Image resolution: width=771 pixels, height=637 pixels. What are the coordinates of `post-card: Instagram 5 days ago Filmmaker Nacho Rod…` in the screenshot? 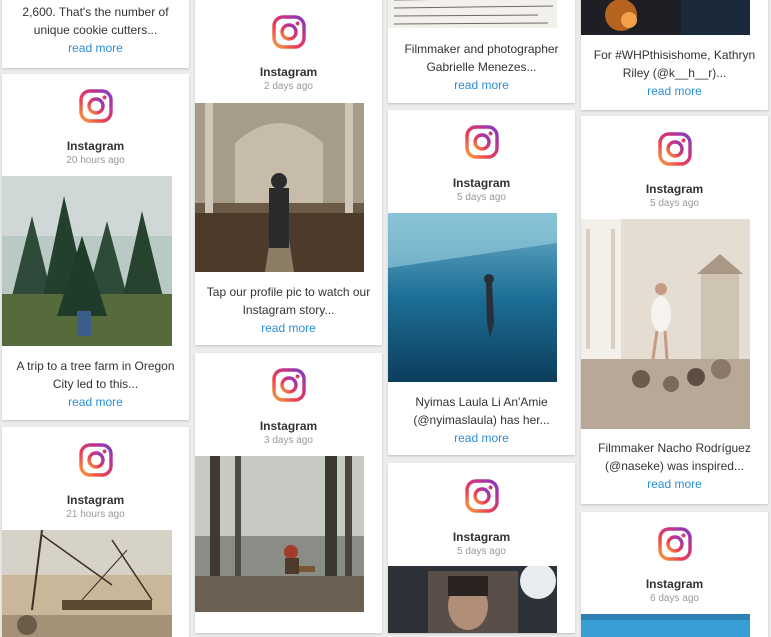 It's located at (674, 310).